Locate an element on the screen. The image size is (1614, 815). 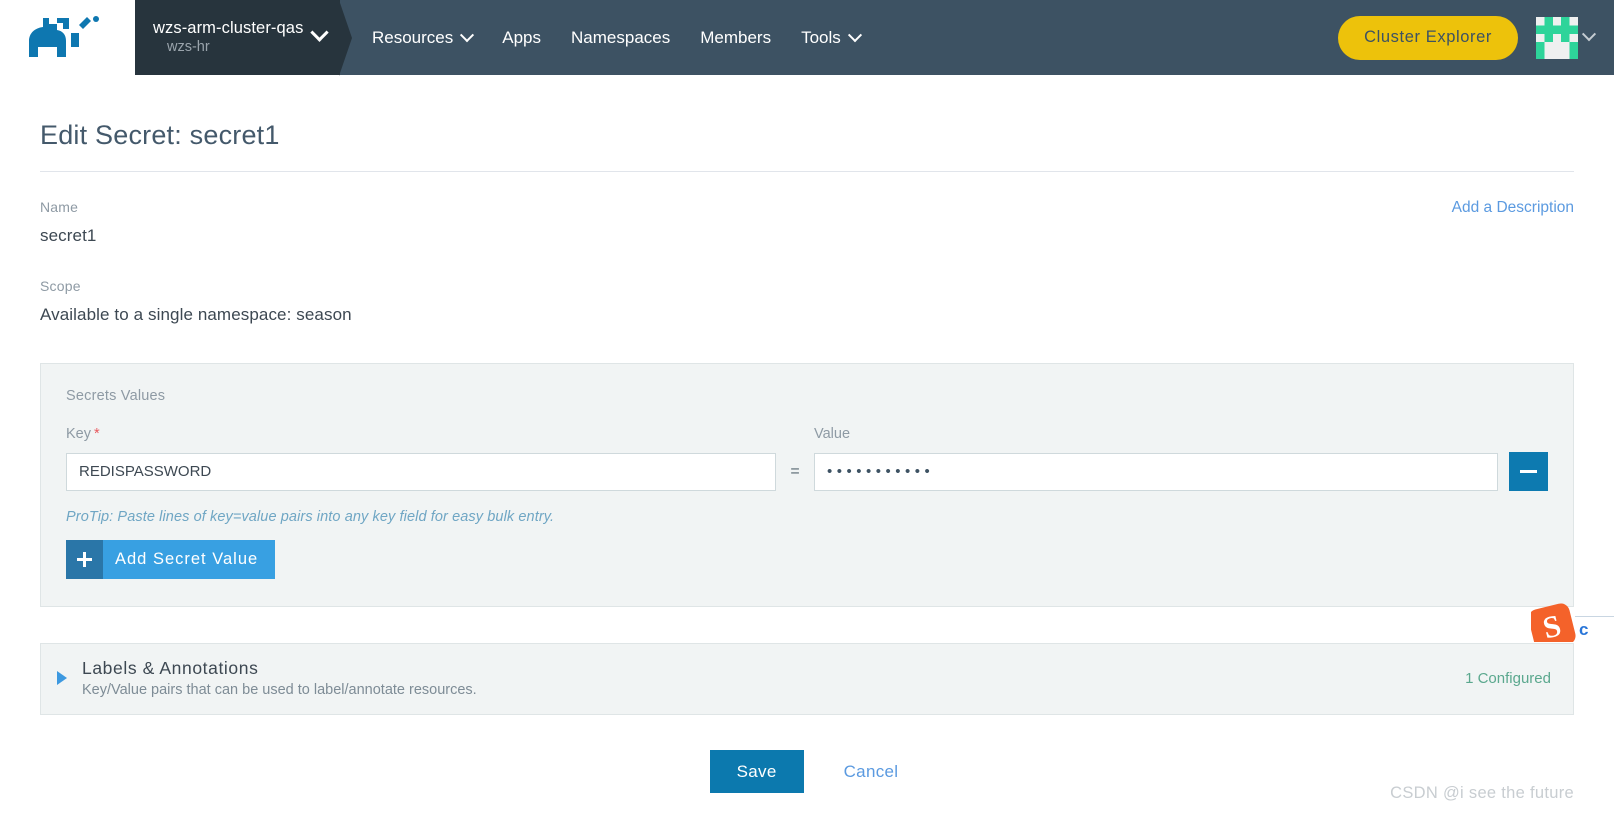
breadcrumb-arrow is located at coordinates (345, 38).